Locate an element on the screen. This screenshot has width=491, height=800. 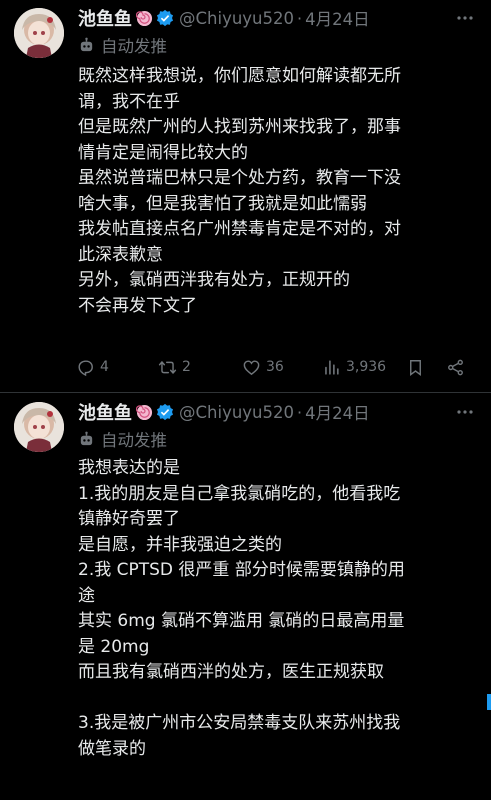
retweet-icon is located at coordinates (167, 367).